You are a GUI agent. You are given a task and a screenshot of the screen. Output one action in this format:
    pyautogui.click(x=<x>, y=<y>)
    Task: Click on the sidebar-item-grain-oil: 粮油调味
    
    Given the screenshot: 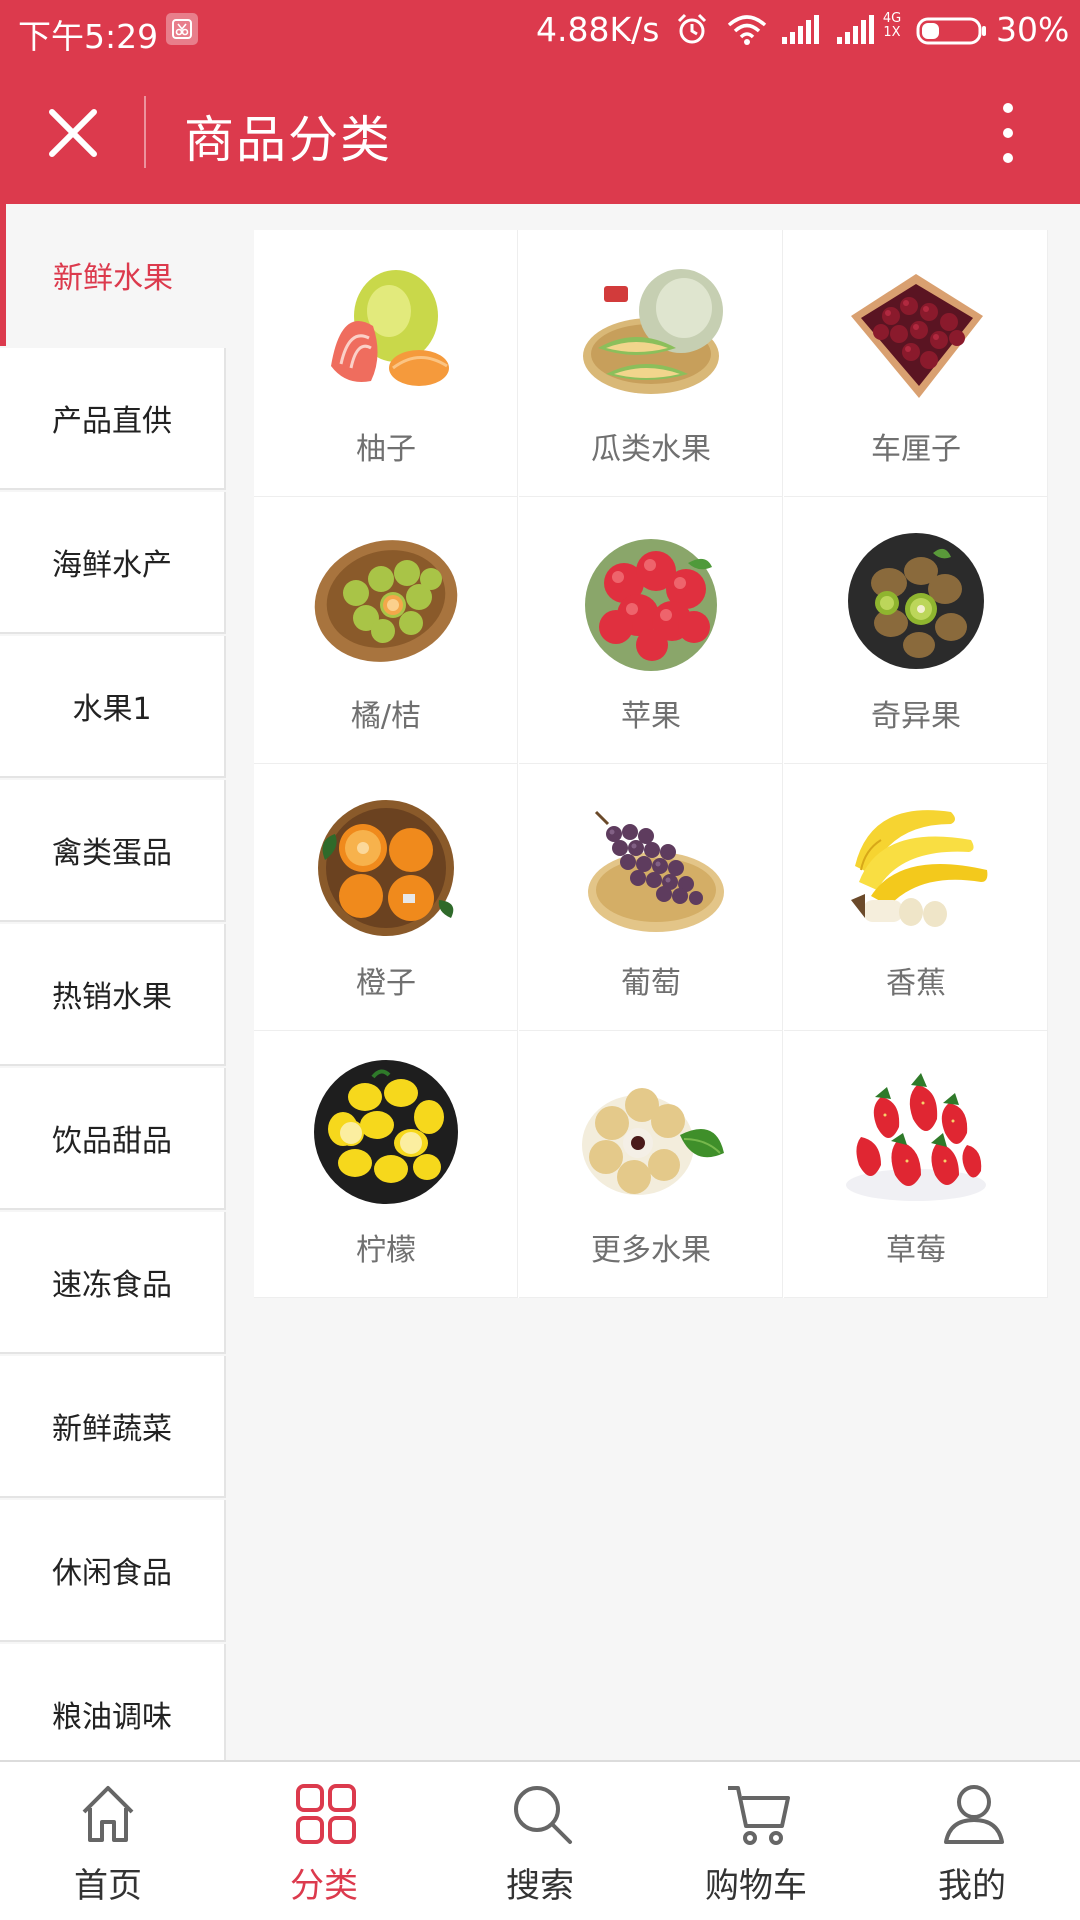 What is the action you would take?
    pyautogui.click(x=113, y=1702)
    